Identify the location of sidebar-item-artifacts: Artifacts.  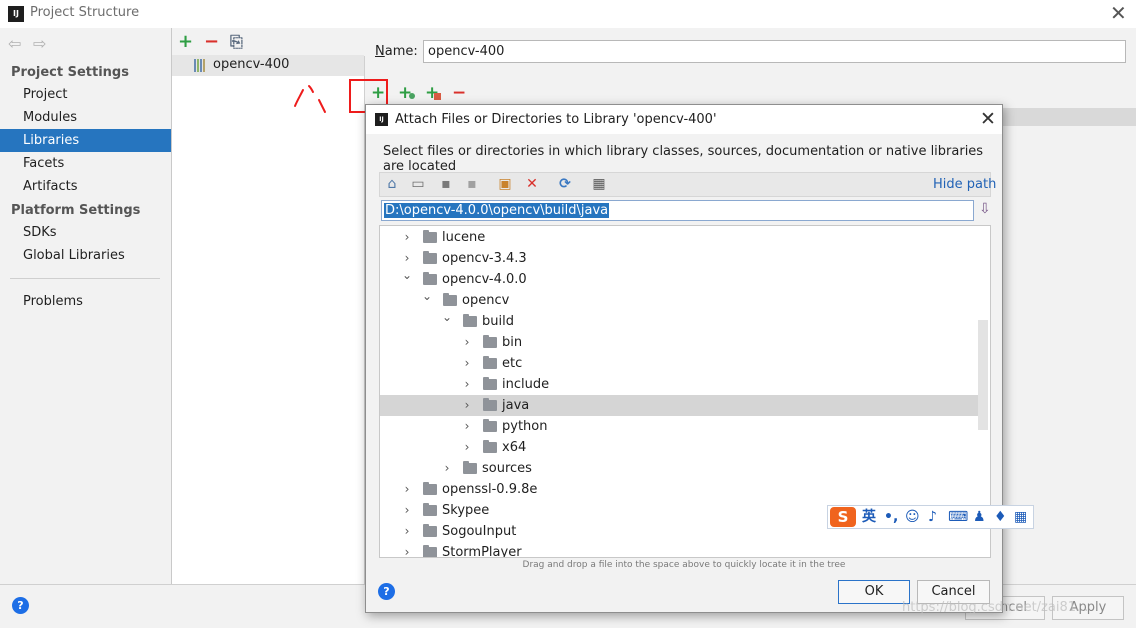
(85, 186).